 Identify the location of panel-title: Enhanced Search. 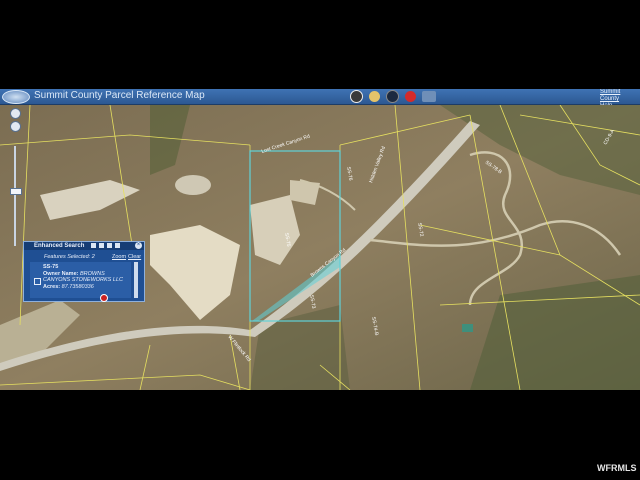
(59, 246).